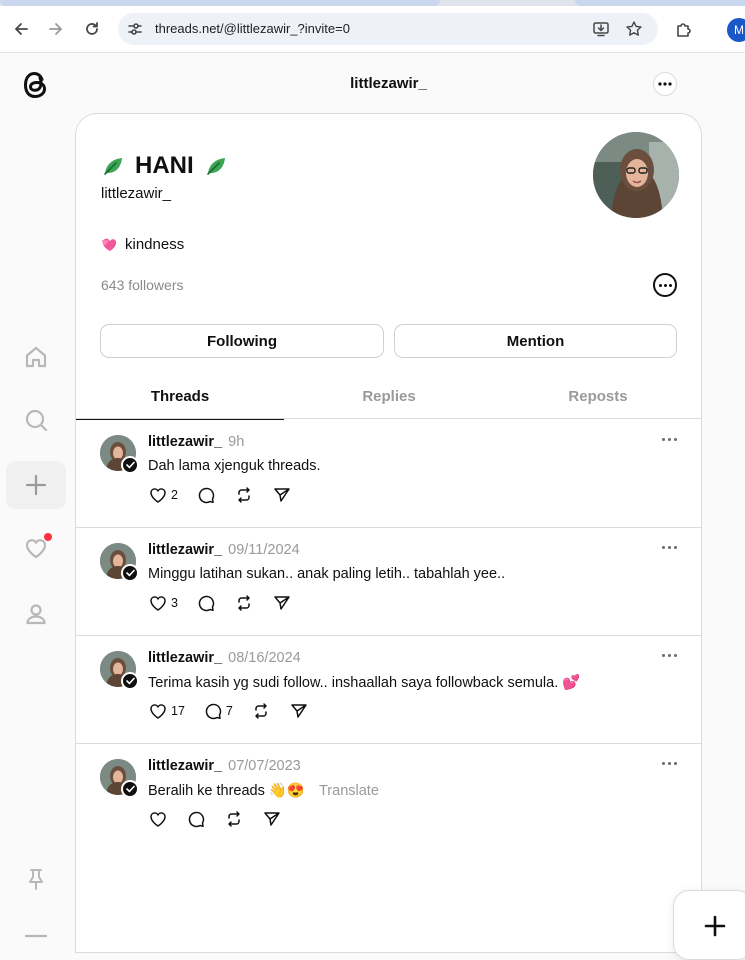 The image size is (745, 960). I want to click on back-icon, so click(21, 29).